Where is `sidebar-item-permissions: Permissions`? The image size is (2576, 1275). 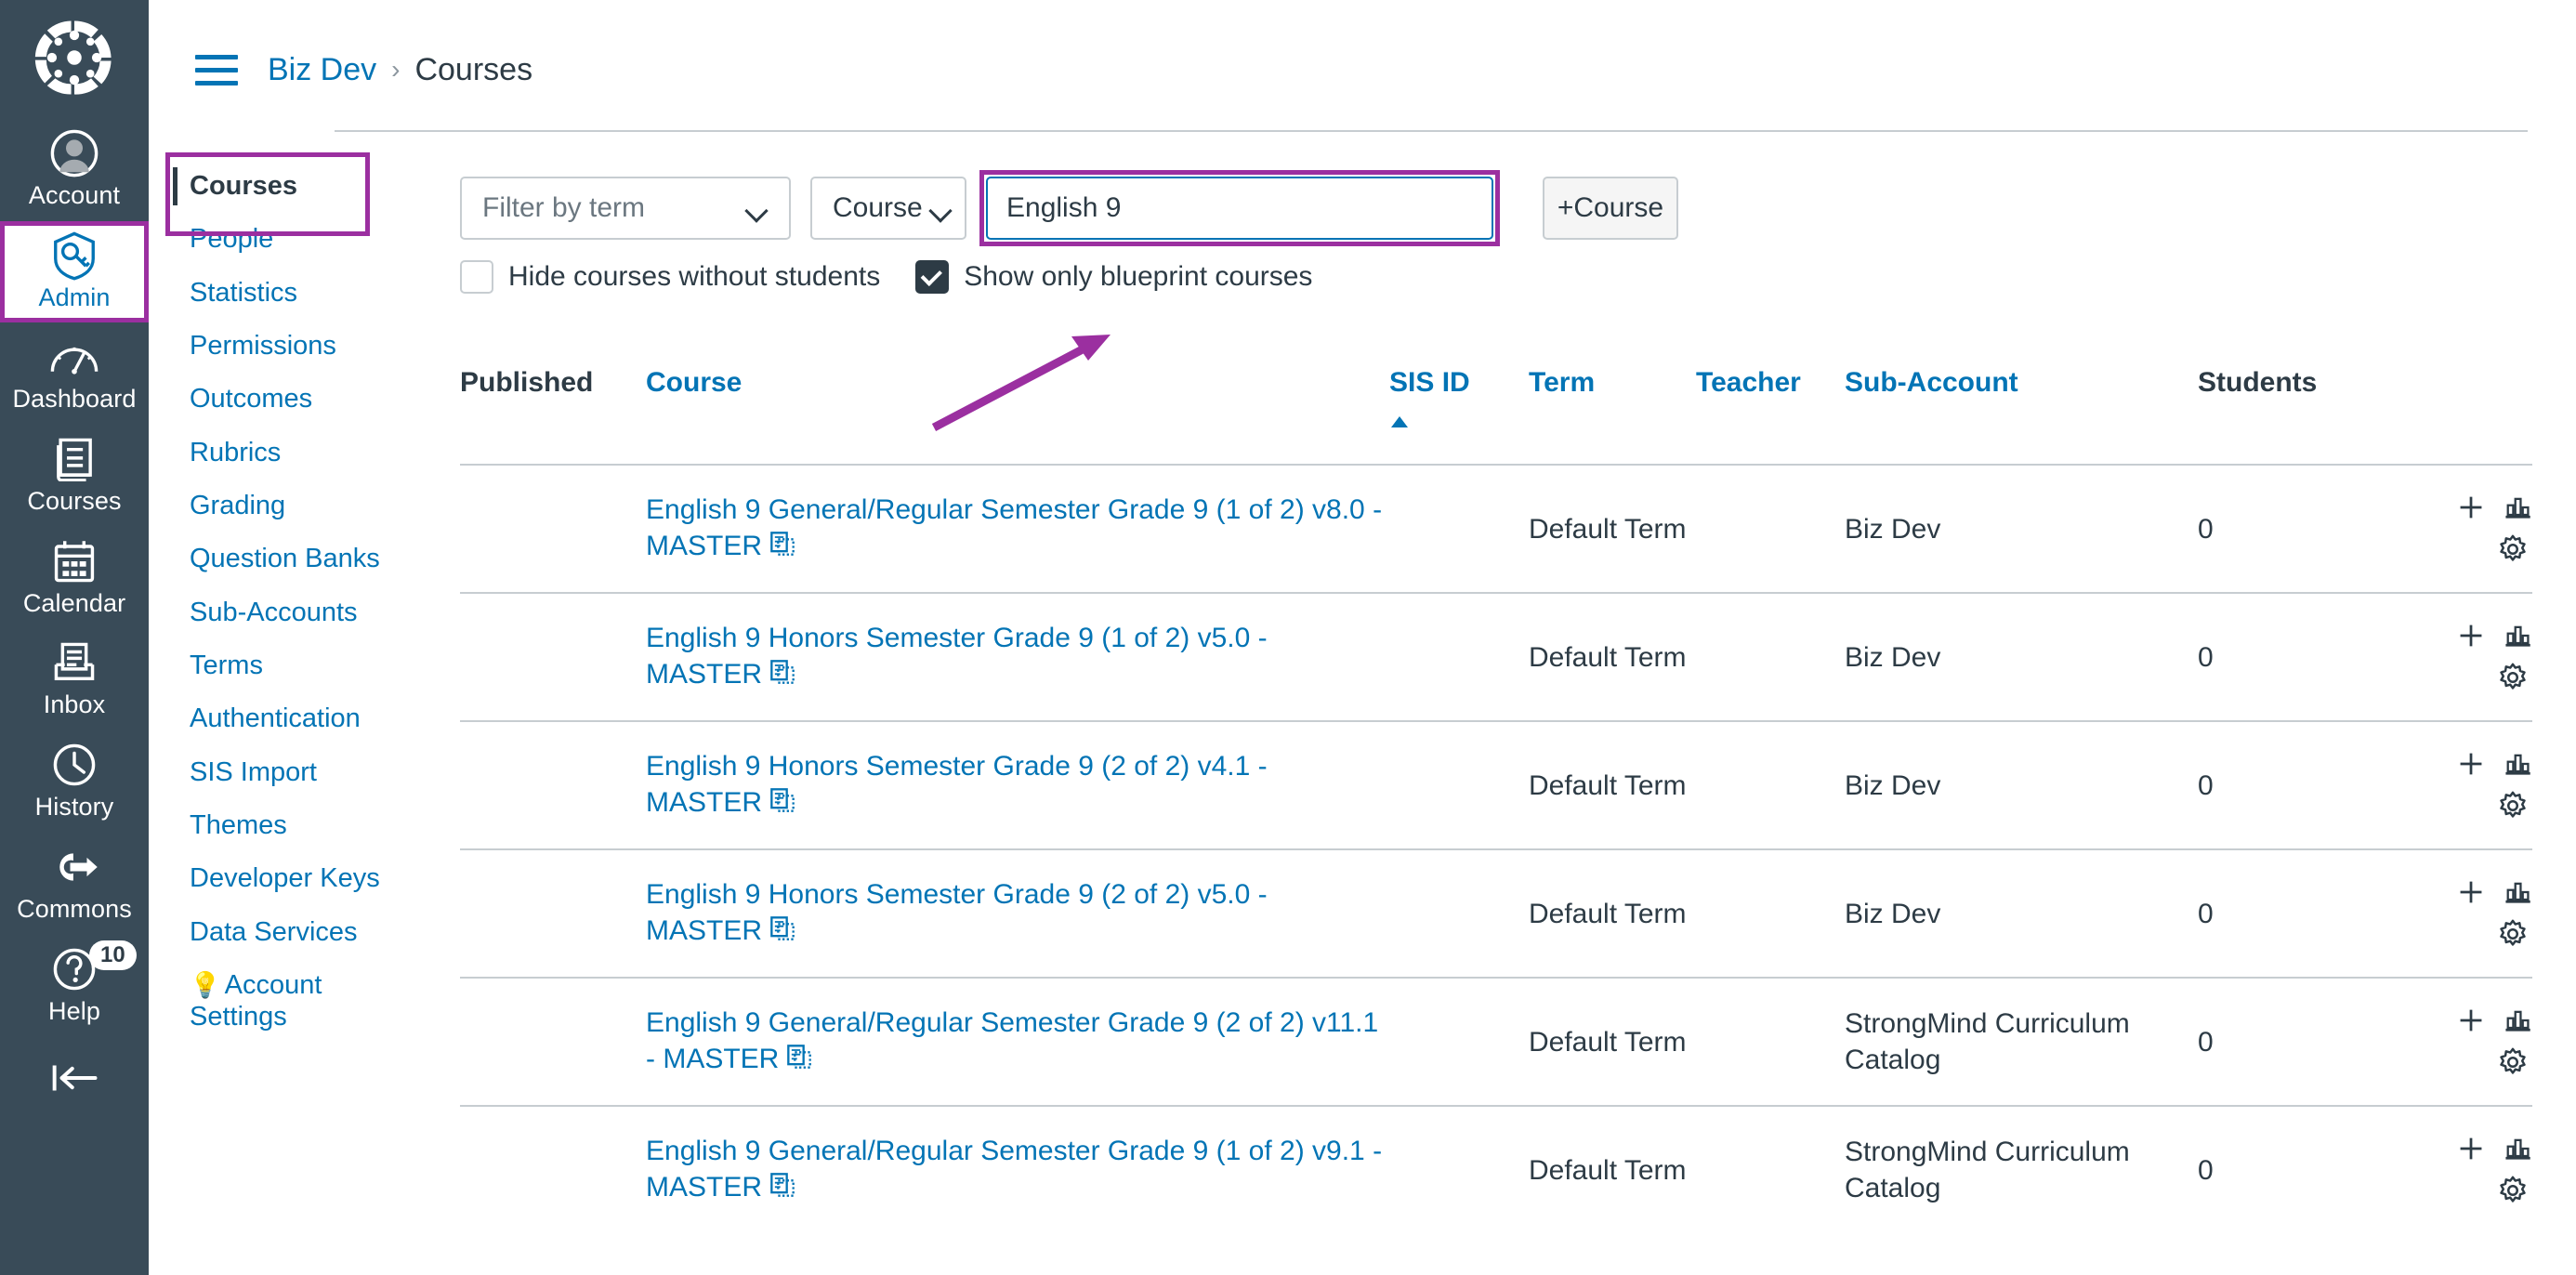 sidebar-item-permissions: Permissions is located at coordinates (268, 346).